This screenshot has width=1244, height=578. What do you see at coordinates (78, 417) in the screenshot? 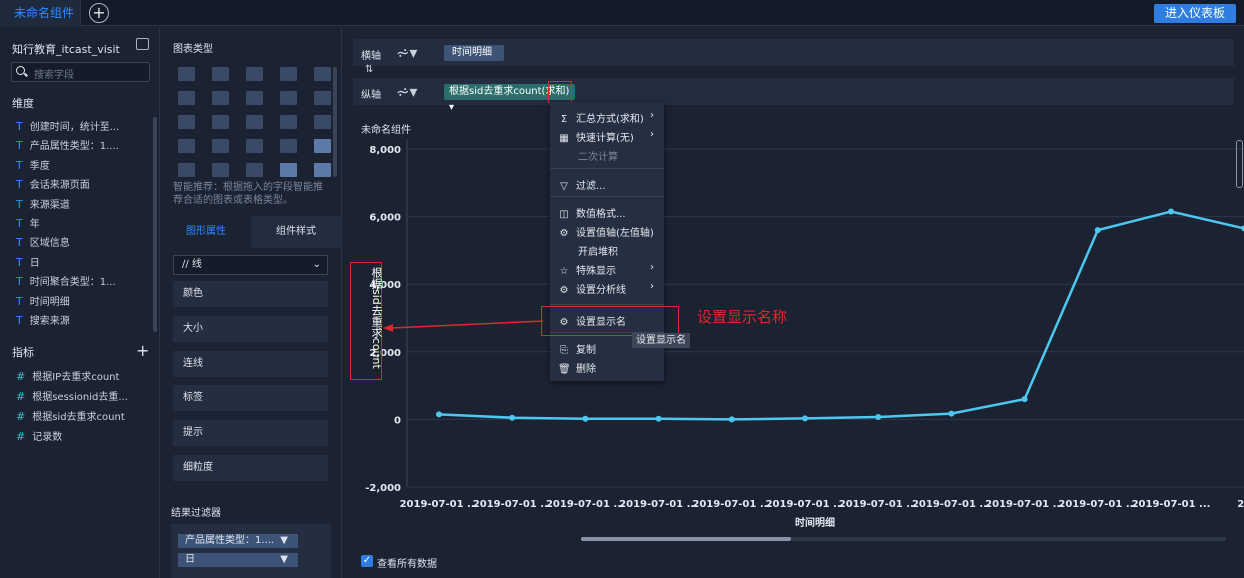
I see `field-label: 根据sid去重求count` at bounding box center [78, 417].